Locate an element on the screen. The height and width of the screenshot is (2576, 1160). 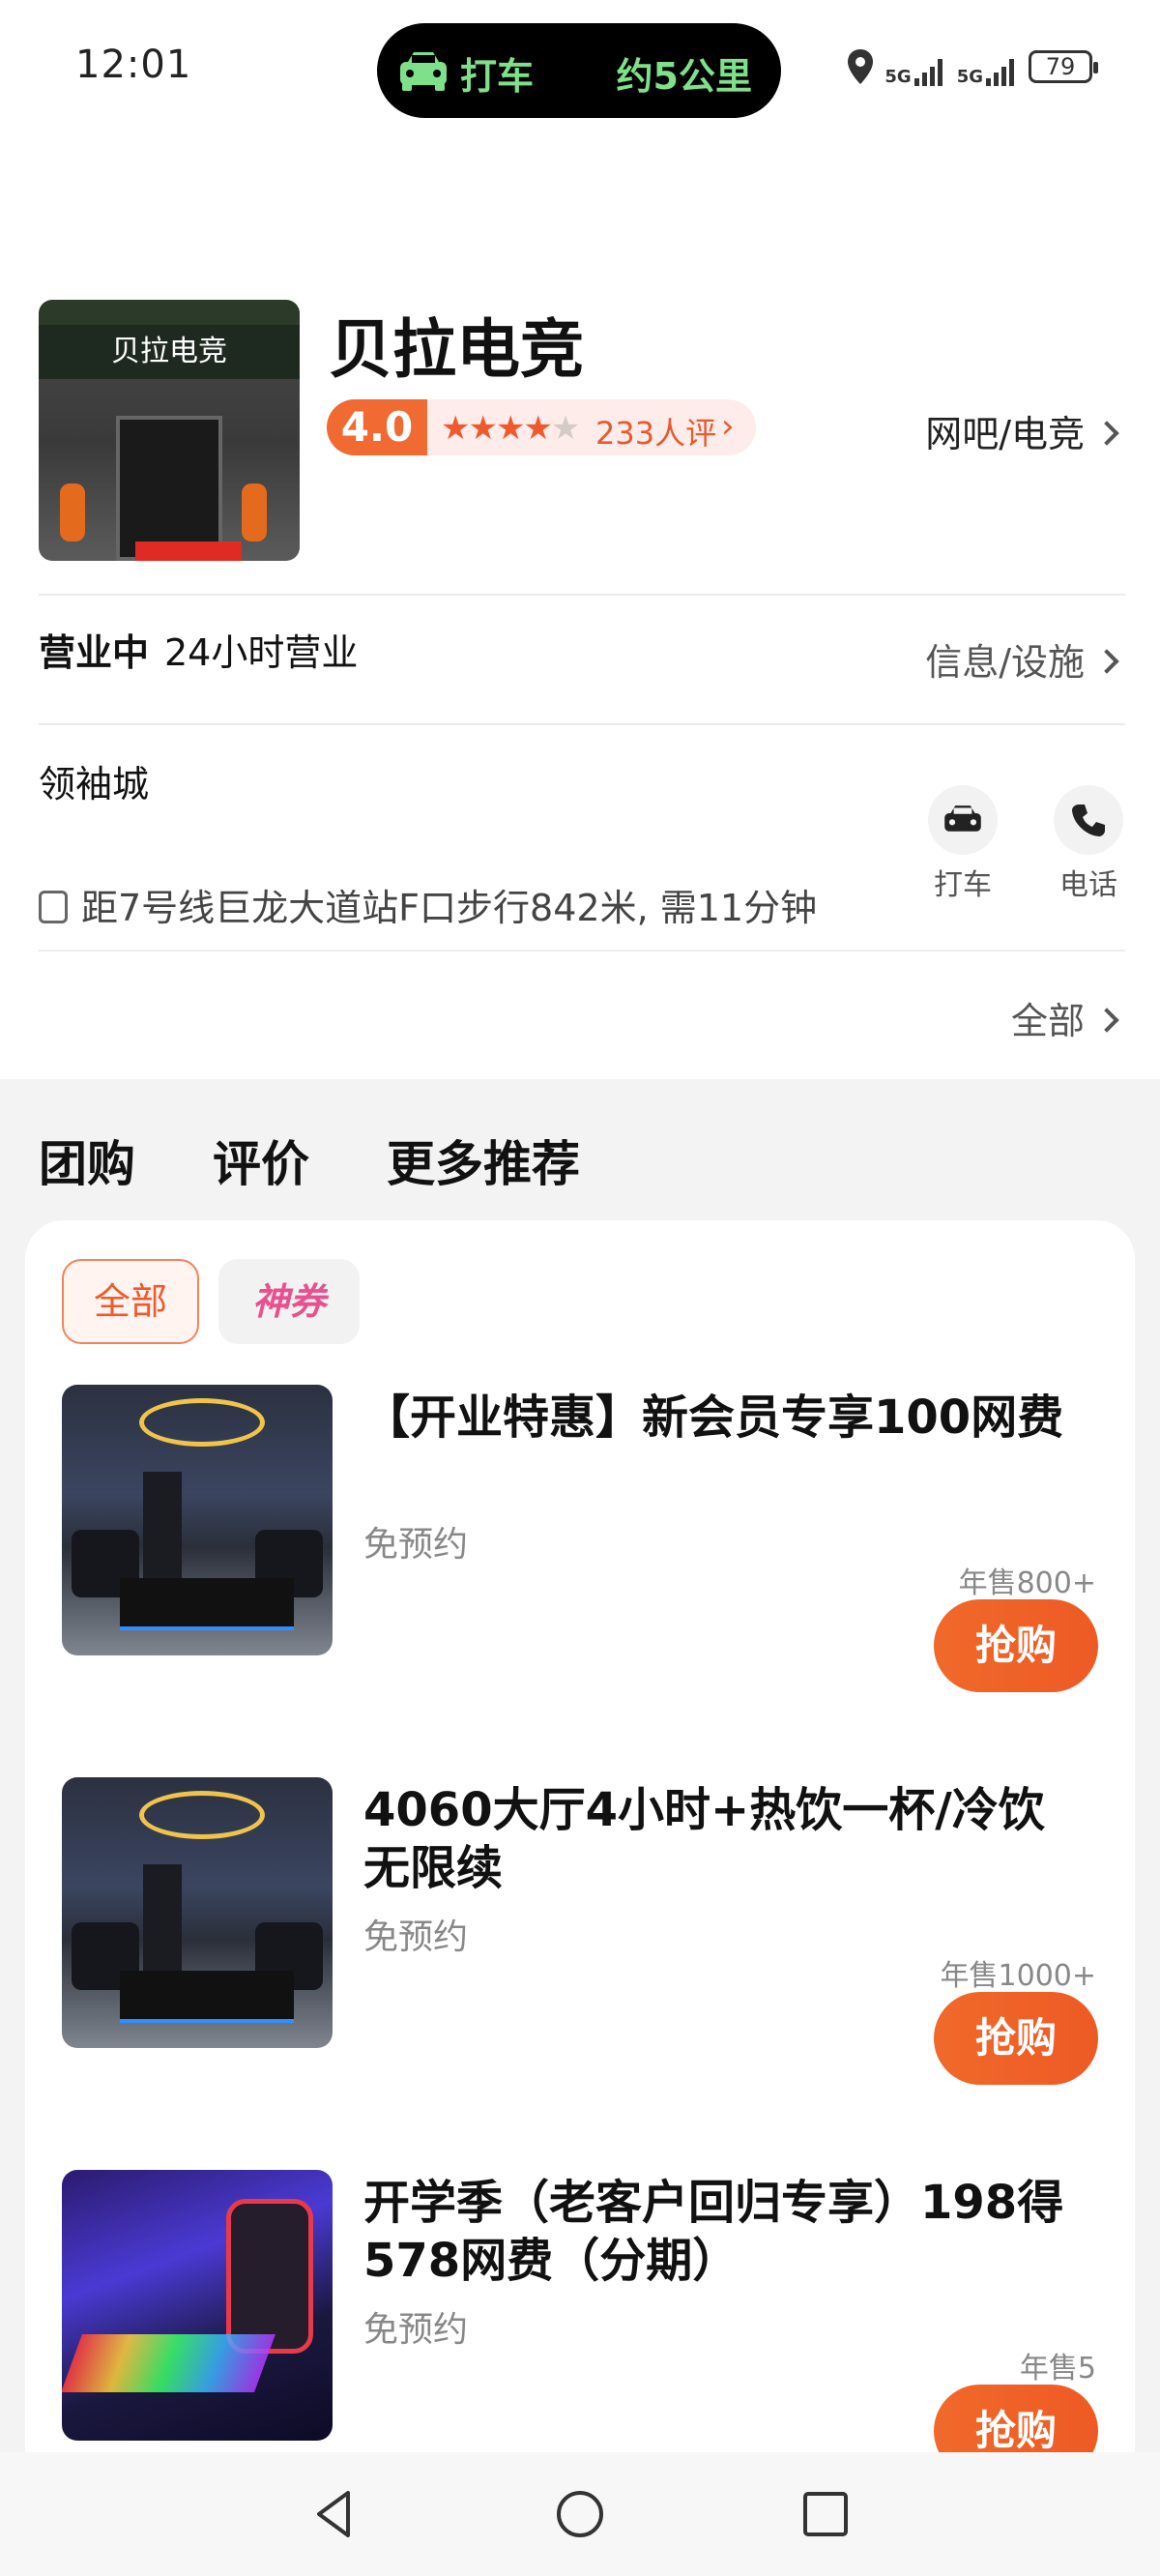
info-facilities-link: 信息/设施 is located at coordinates (1022, 659).